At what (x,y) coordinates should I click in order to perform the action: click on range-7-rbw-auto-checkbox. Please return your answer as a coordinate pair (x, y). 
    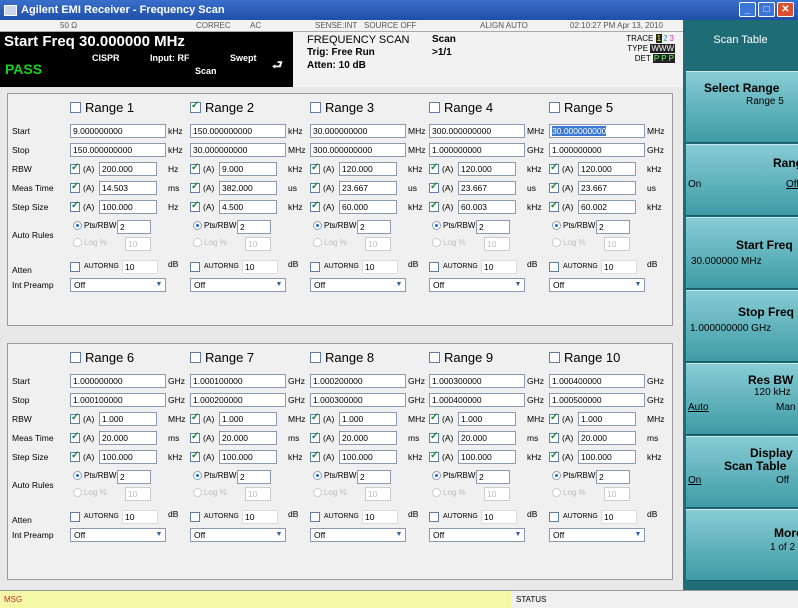
    Looking at the image, I should click on (195, 418).